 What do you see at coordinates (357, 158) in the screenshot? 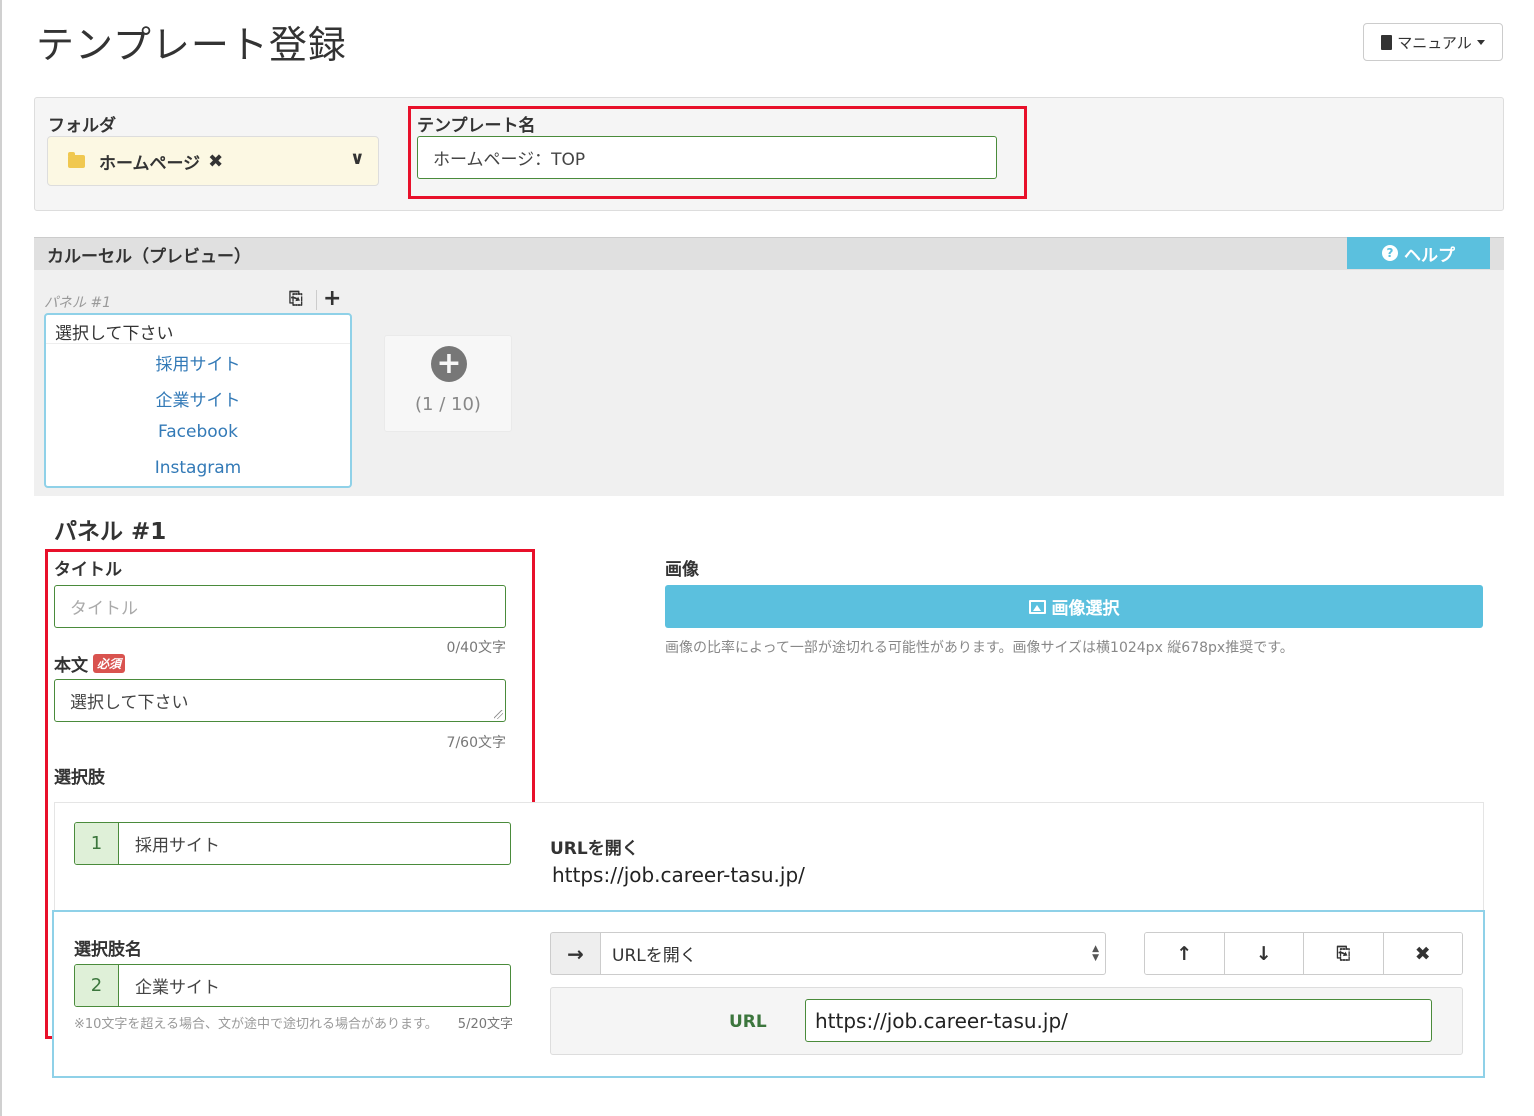
I see `chevron-down-icon: ∨` at bounding box center [357, 158].